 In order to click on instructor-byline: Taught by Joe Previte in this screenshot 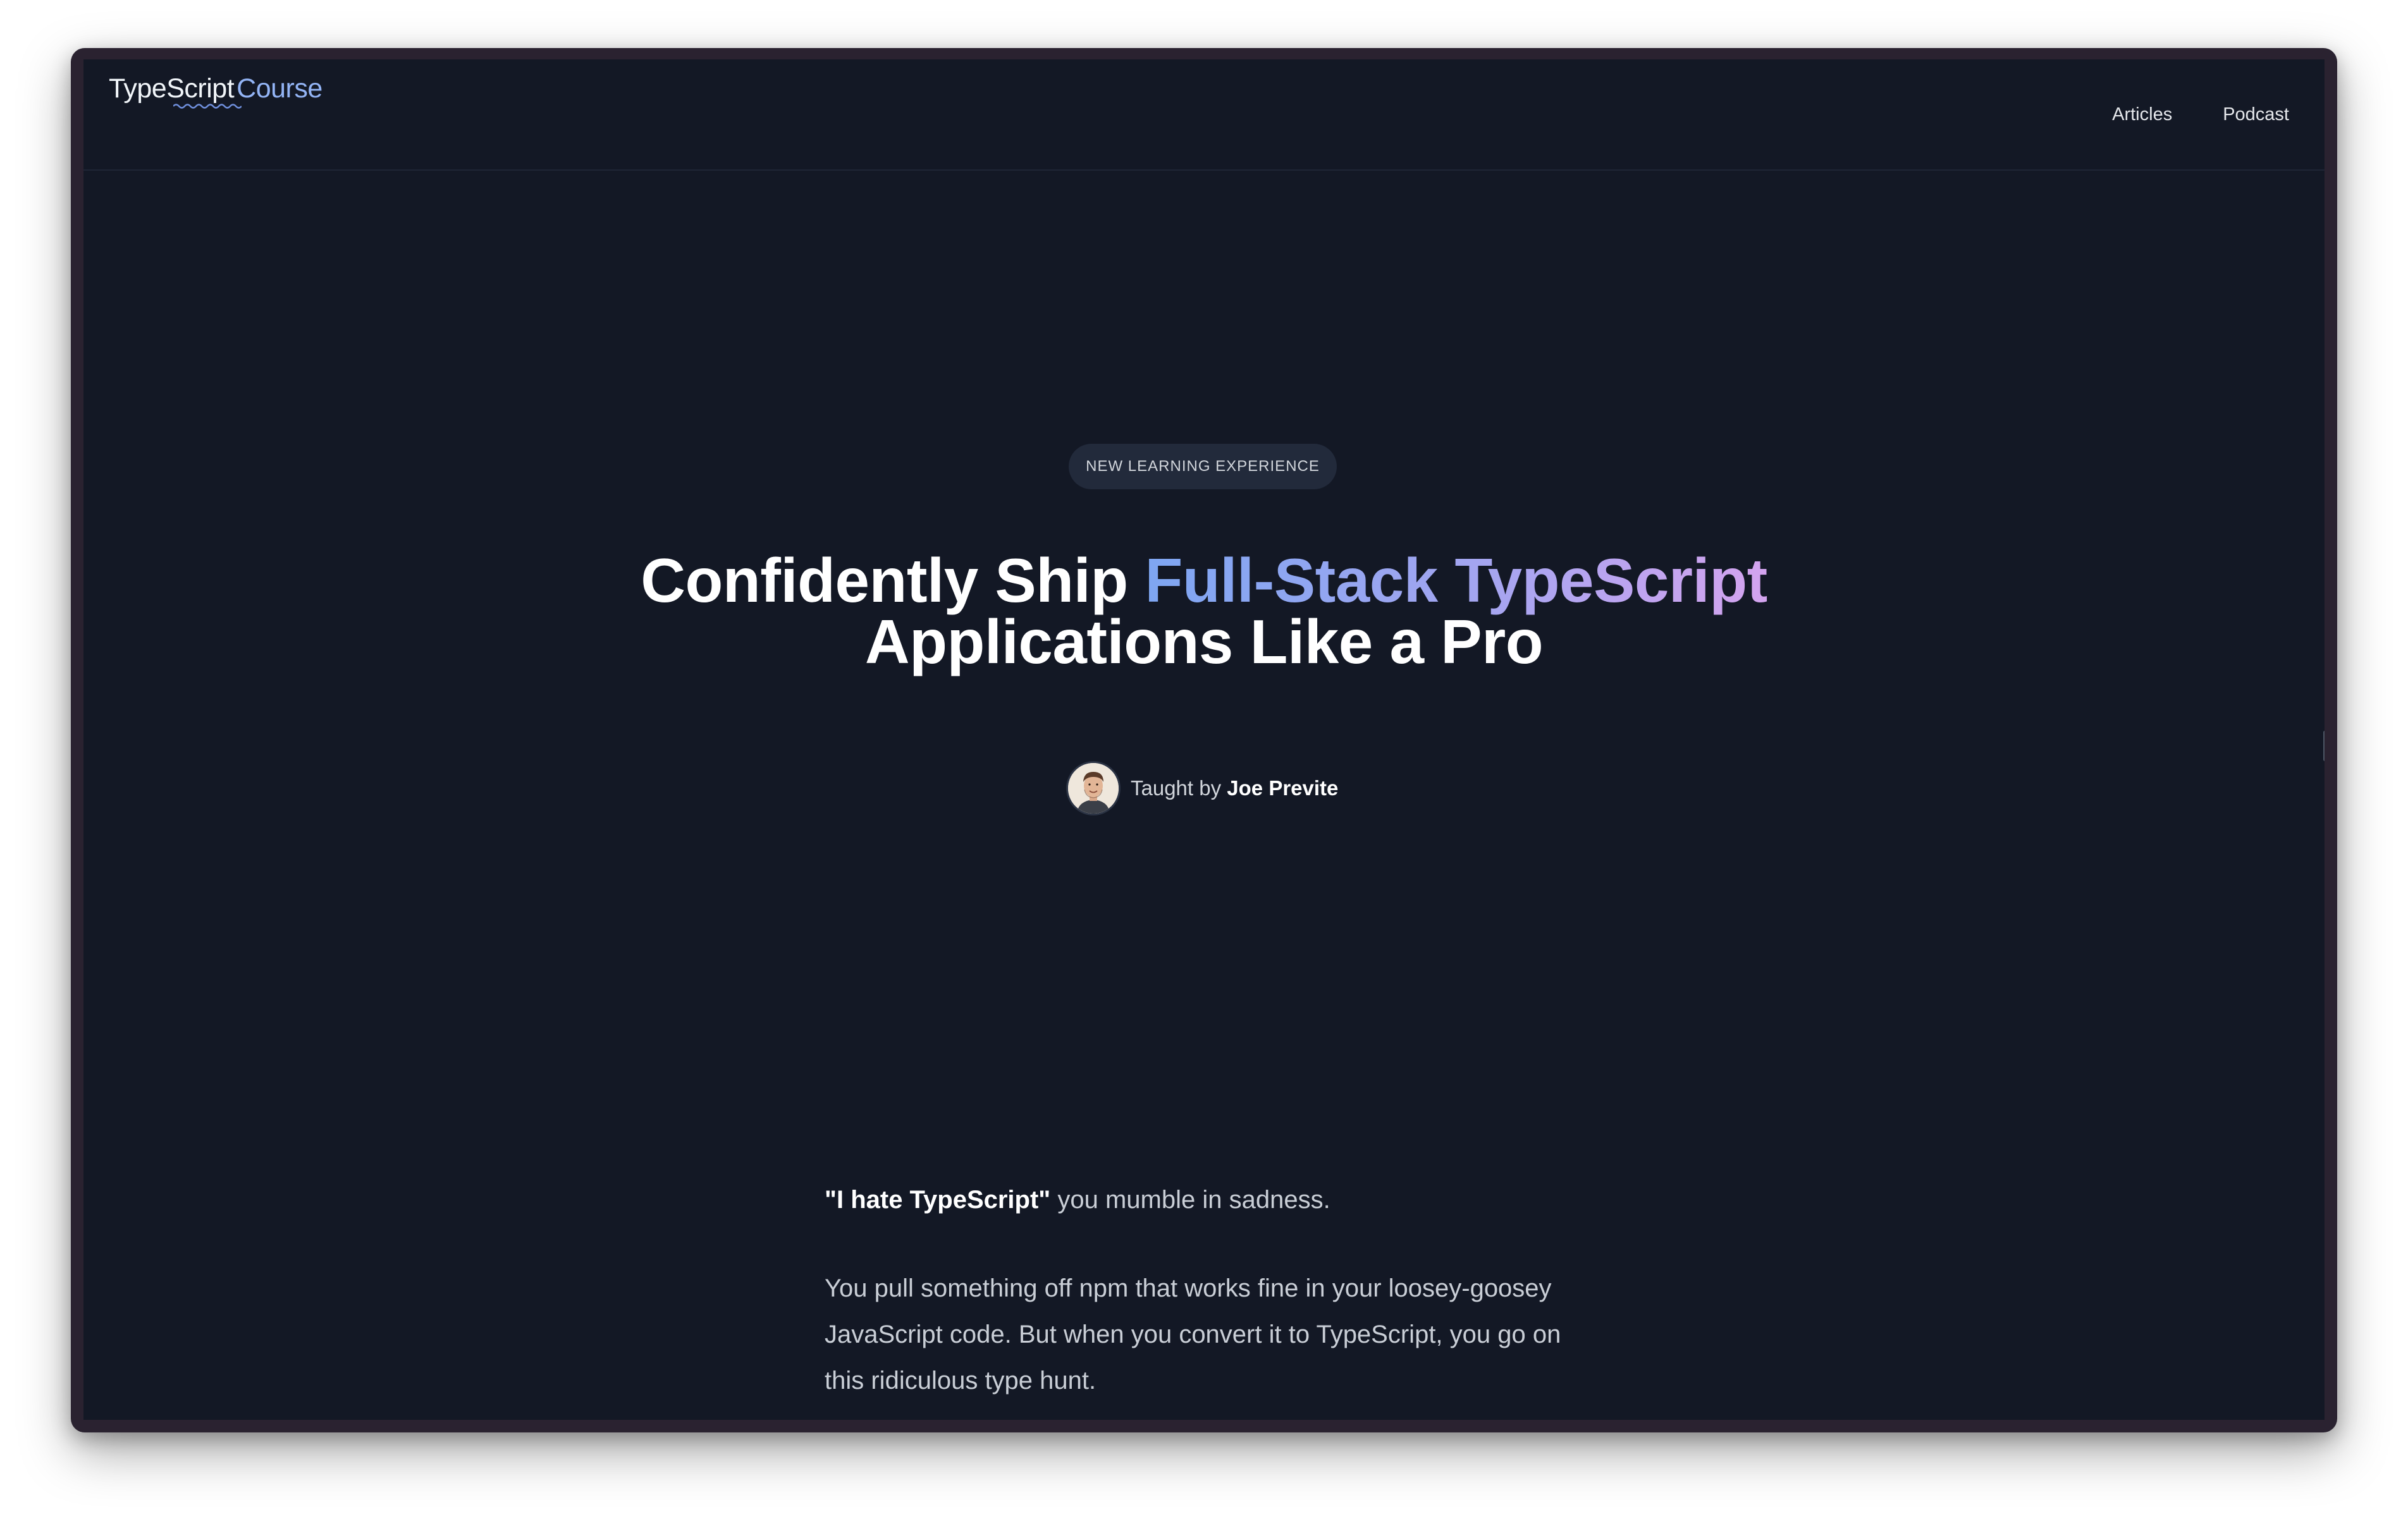, I will do `click(1202, 788)`.